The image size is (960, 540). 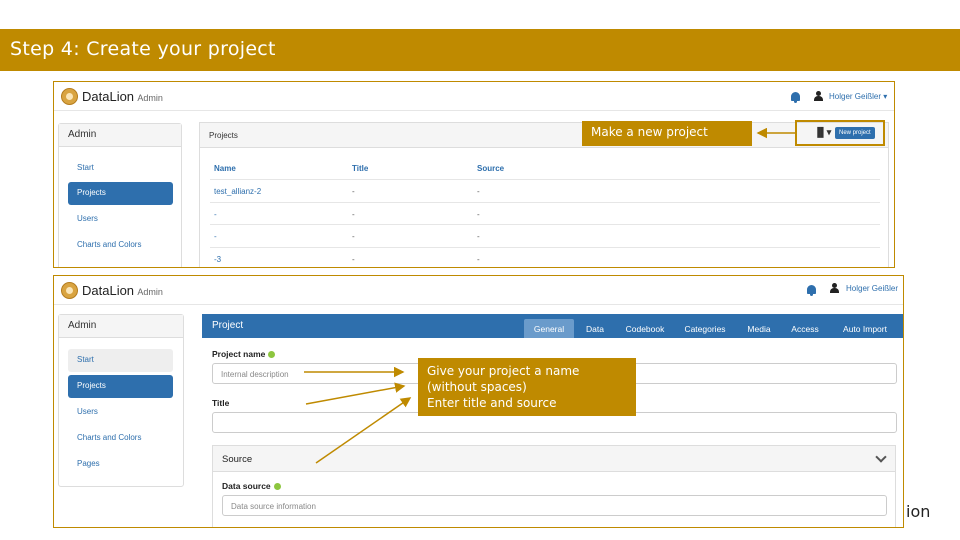 I want to click on source-section-header: Source, so click(x=554, y=459).